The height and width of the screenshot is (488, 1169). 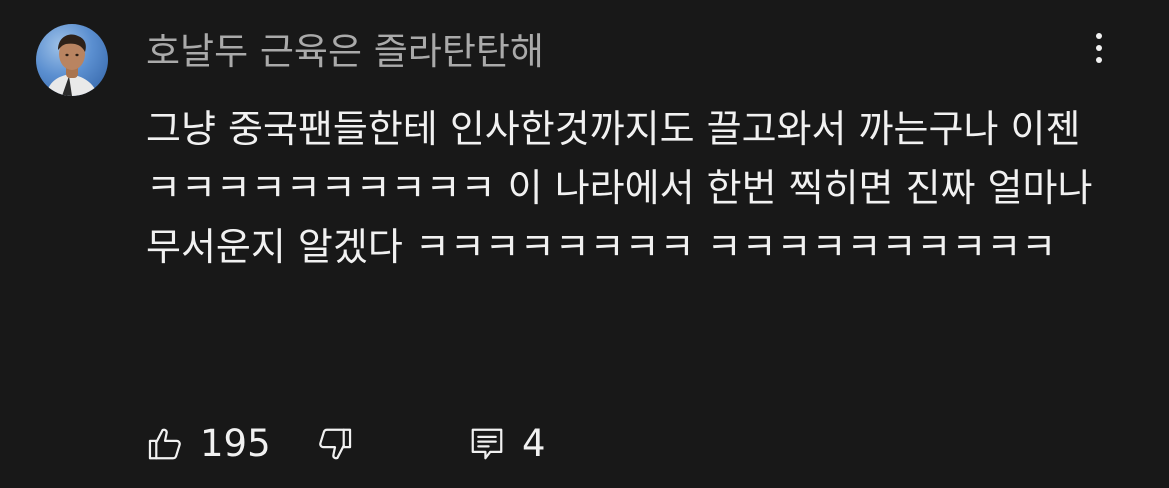 I want to click on reply-count: 4, so click(x=534, y=443).